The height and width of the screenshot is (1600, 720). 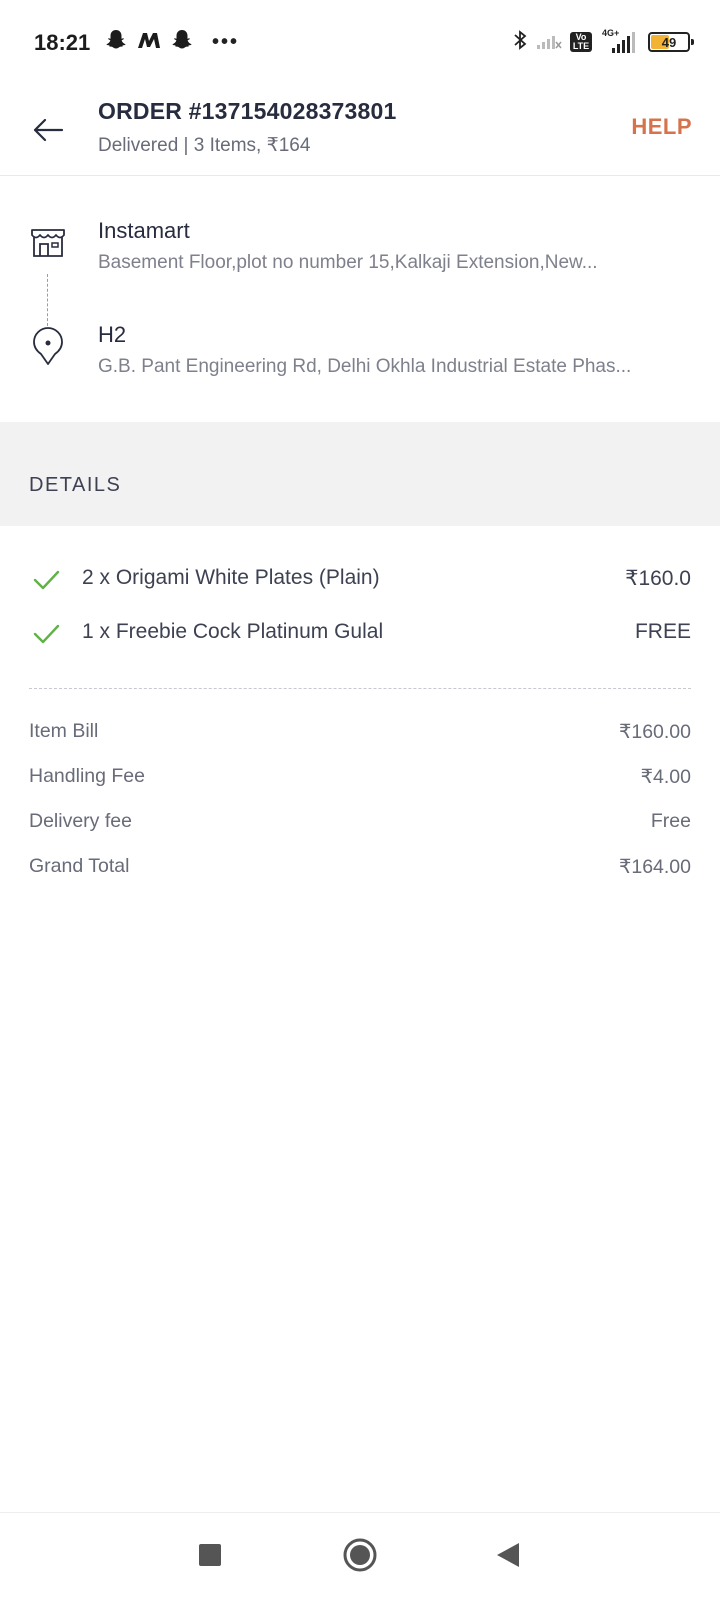 What do you see at coordinates (360, 825) in the screenshot?
I see `bill-row-delivery-fee: Delivery fee Free` at bounding box center [360, 825].